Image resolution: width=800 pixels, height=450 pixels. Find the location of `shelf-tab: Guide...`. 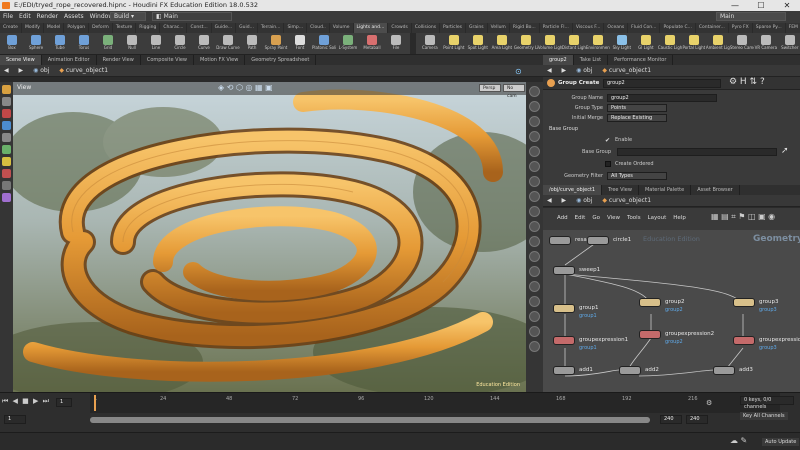

shelf-tab: Guide... is located at coordinates (224, 28).